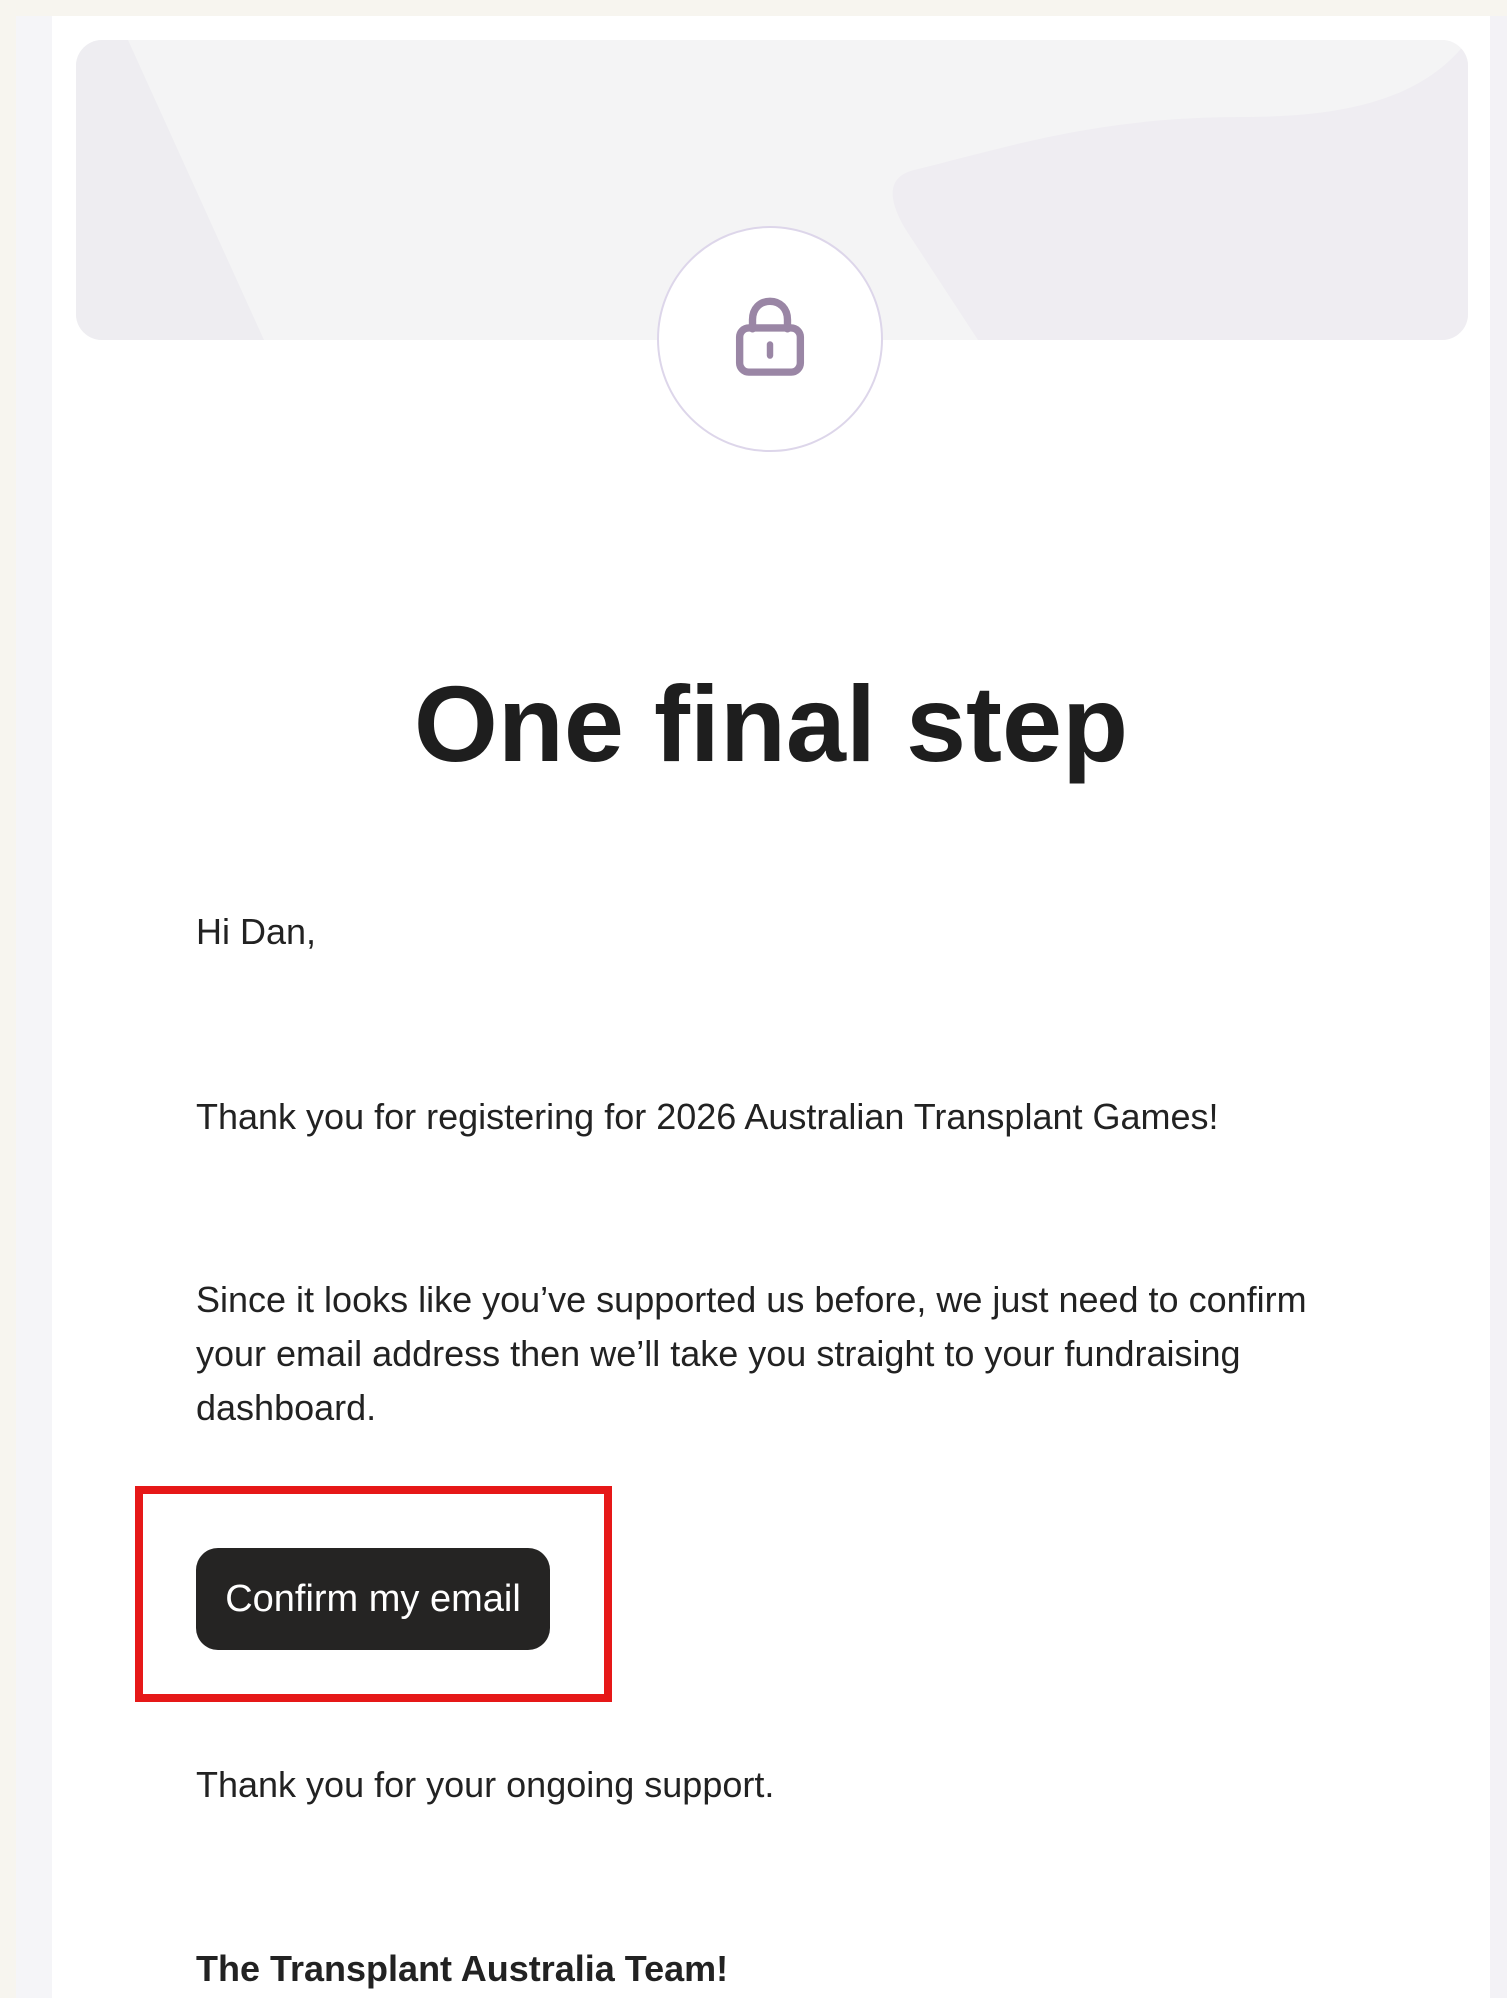 Image resolution: width=1507 pixels, height=1998 pixels. What do you see at coordinates (753, 4) in the screenshot?
I see `outer-background-strip` at bounding box center [753, 4].